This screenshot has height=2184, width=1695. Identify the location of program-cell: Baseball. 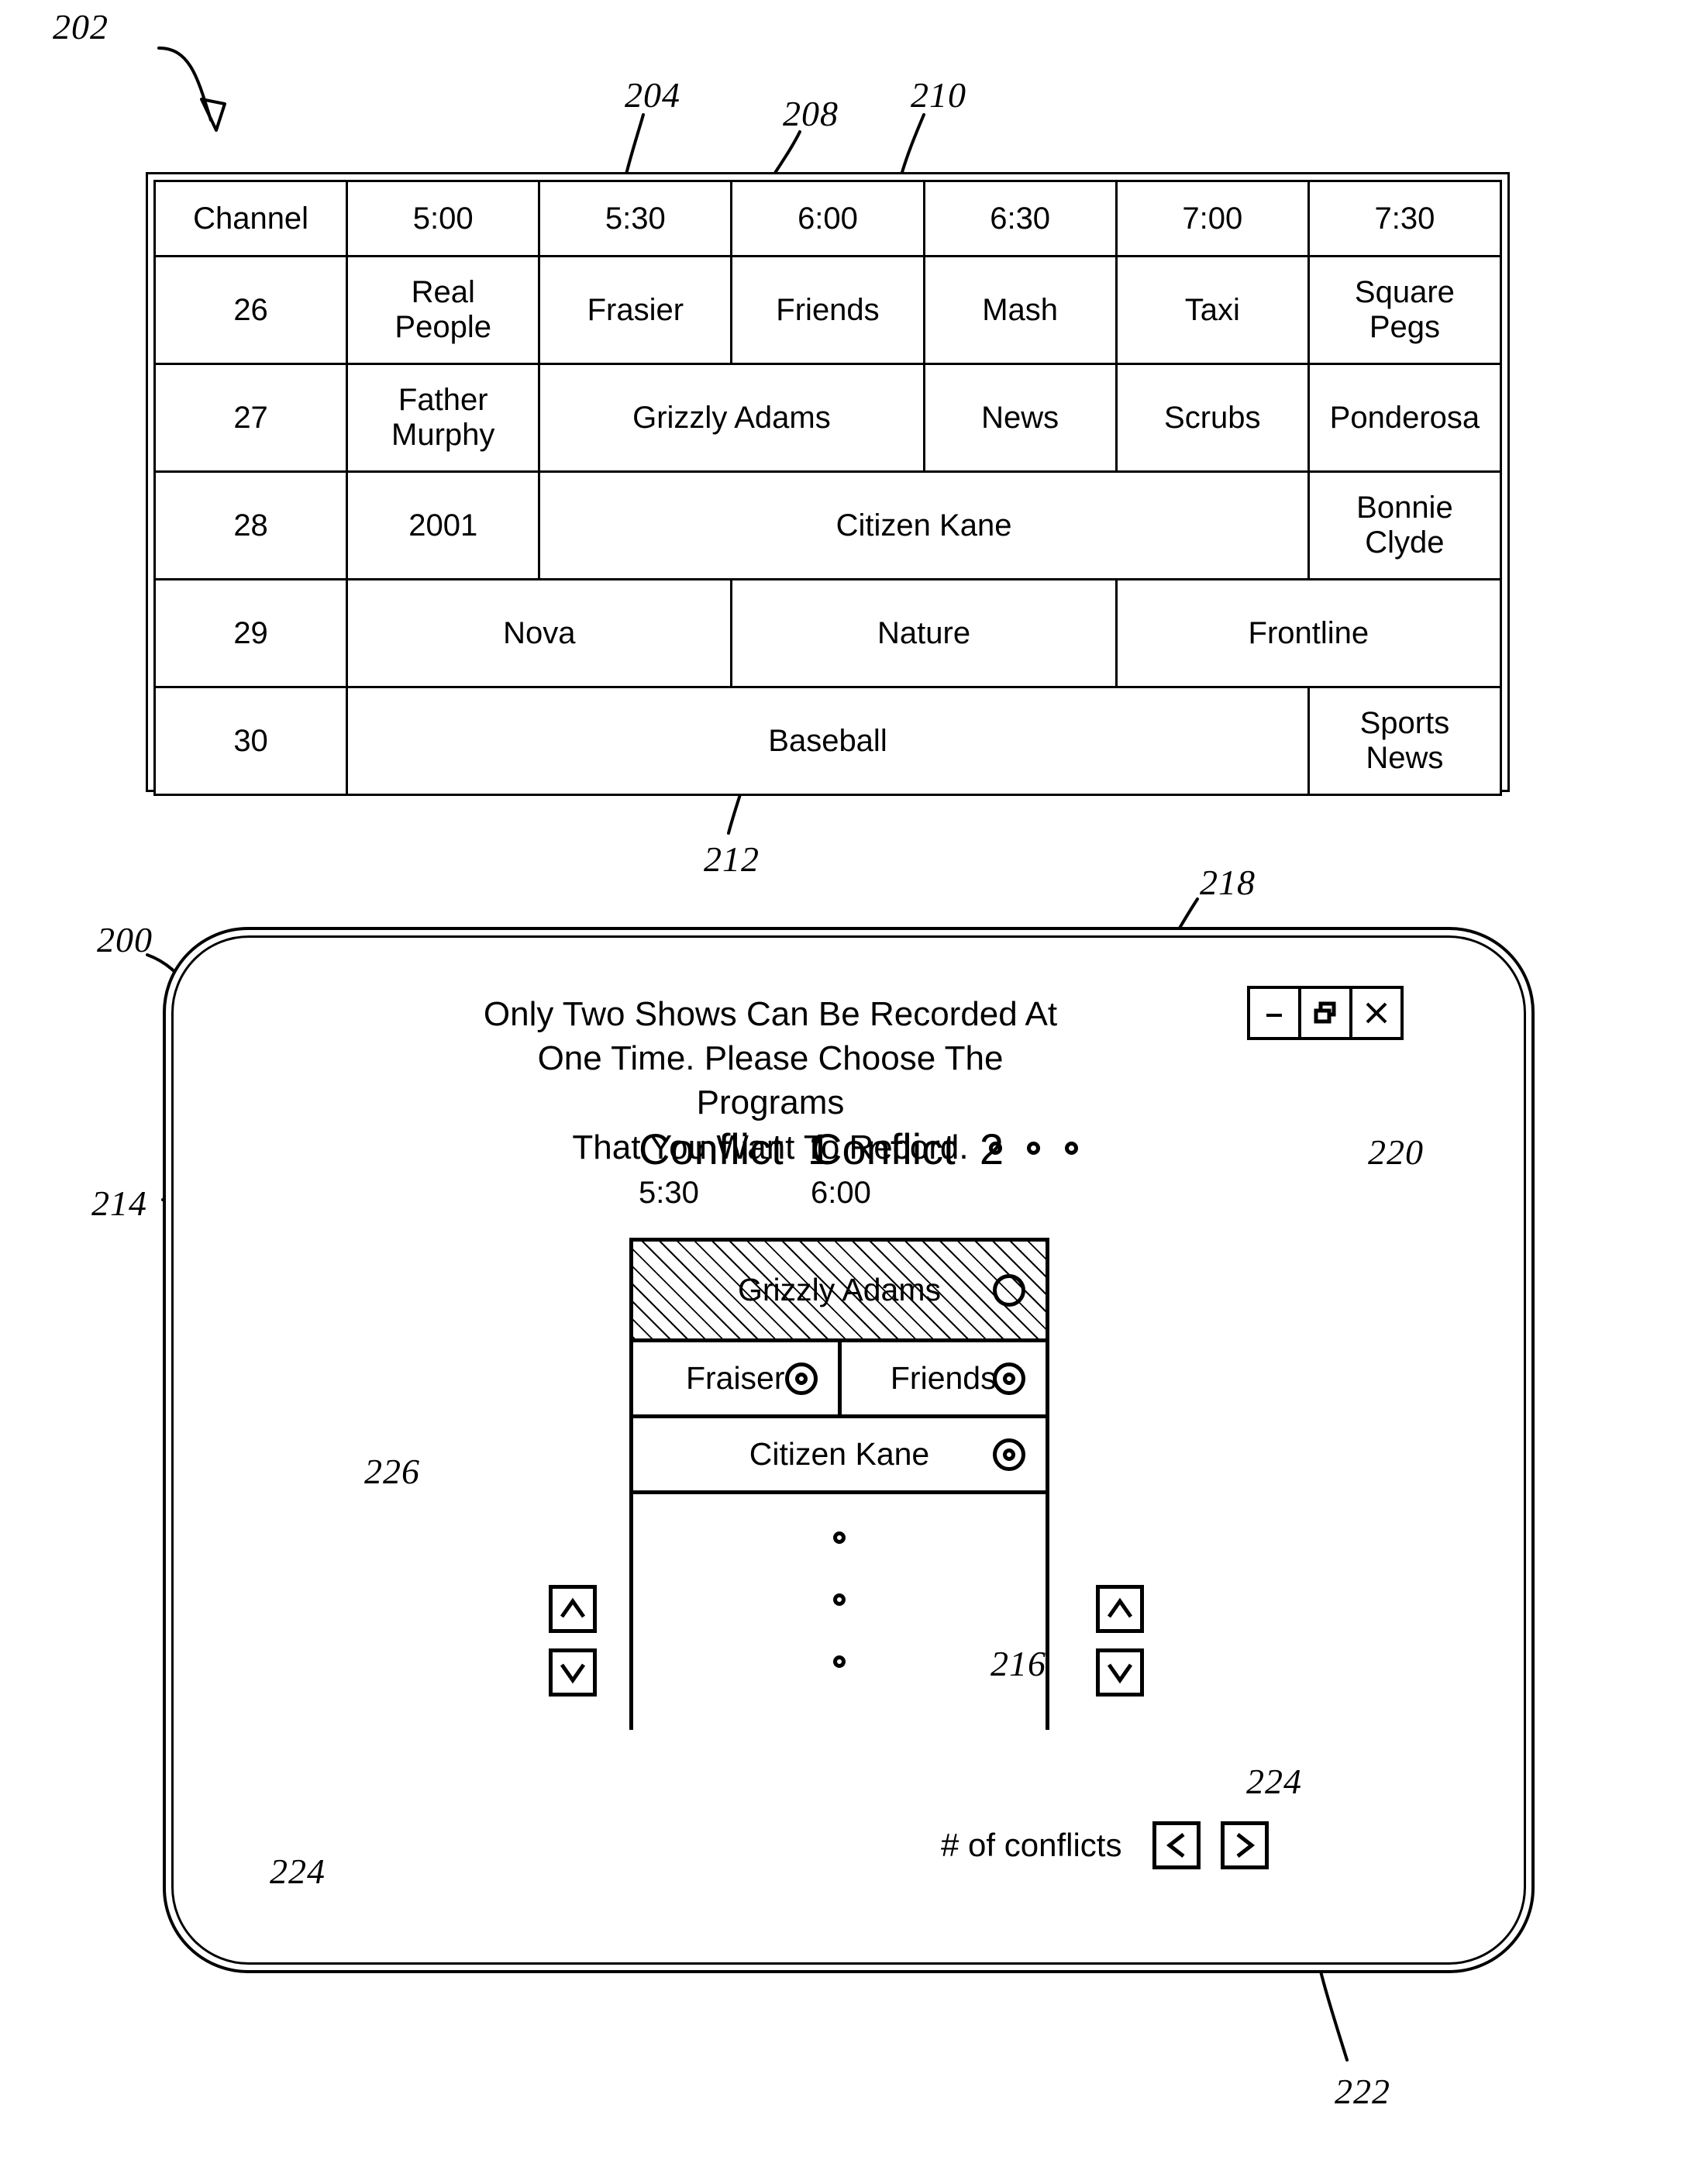
(828, 741).